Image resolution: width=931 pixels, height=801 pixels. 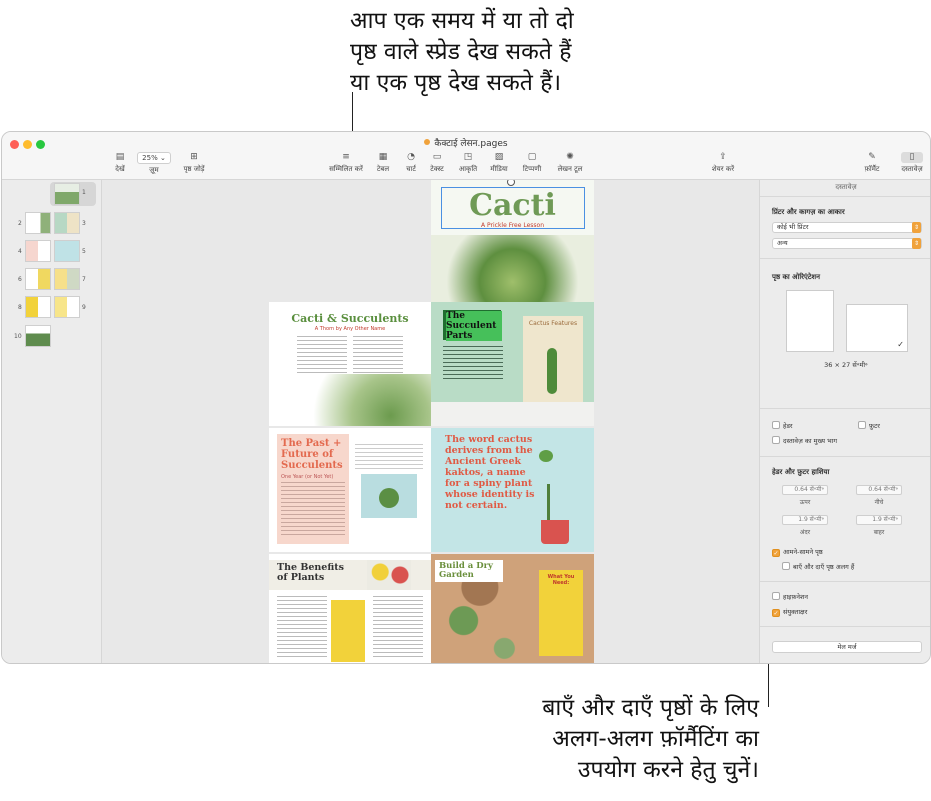 I want to click on page-7: Build a Dry Garden What You Need:, so click(x=512, y=608).